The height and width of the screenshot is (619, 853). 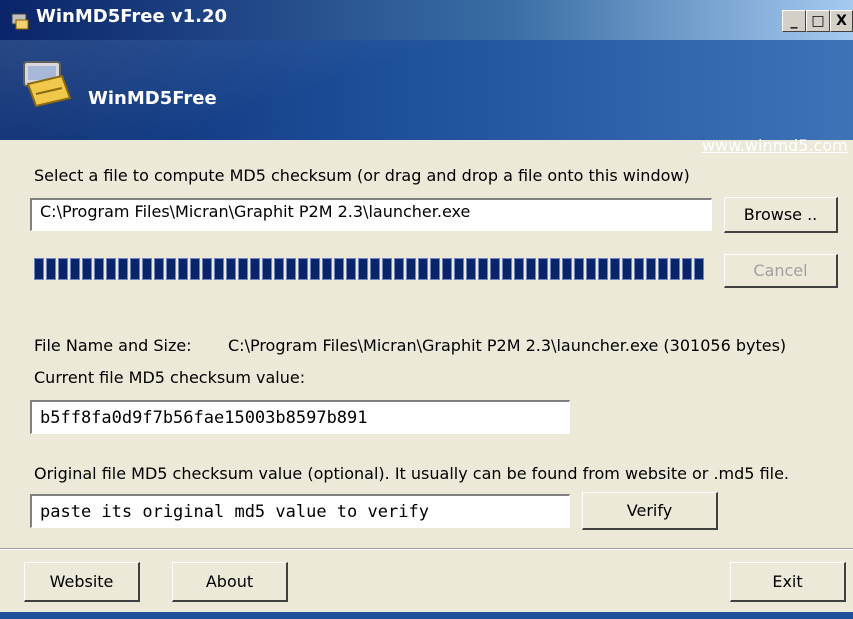 I want to click on app-logo-icon, so click(x=47, y=84).